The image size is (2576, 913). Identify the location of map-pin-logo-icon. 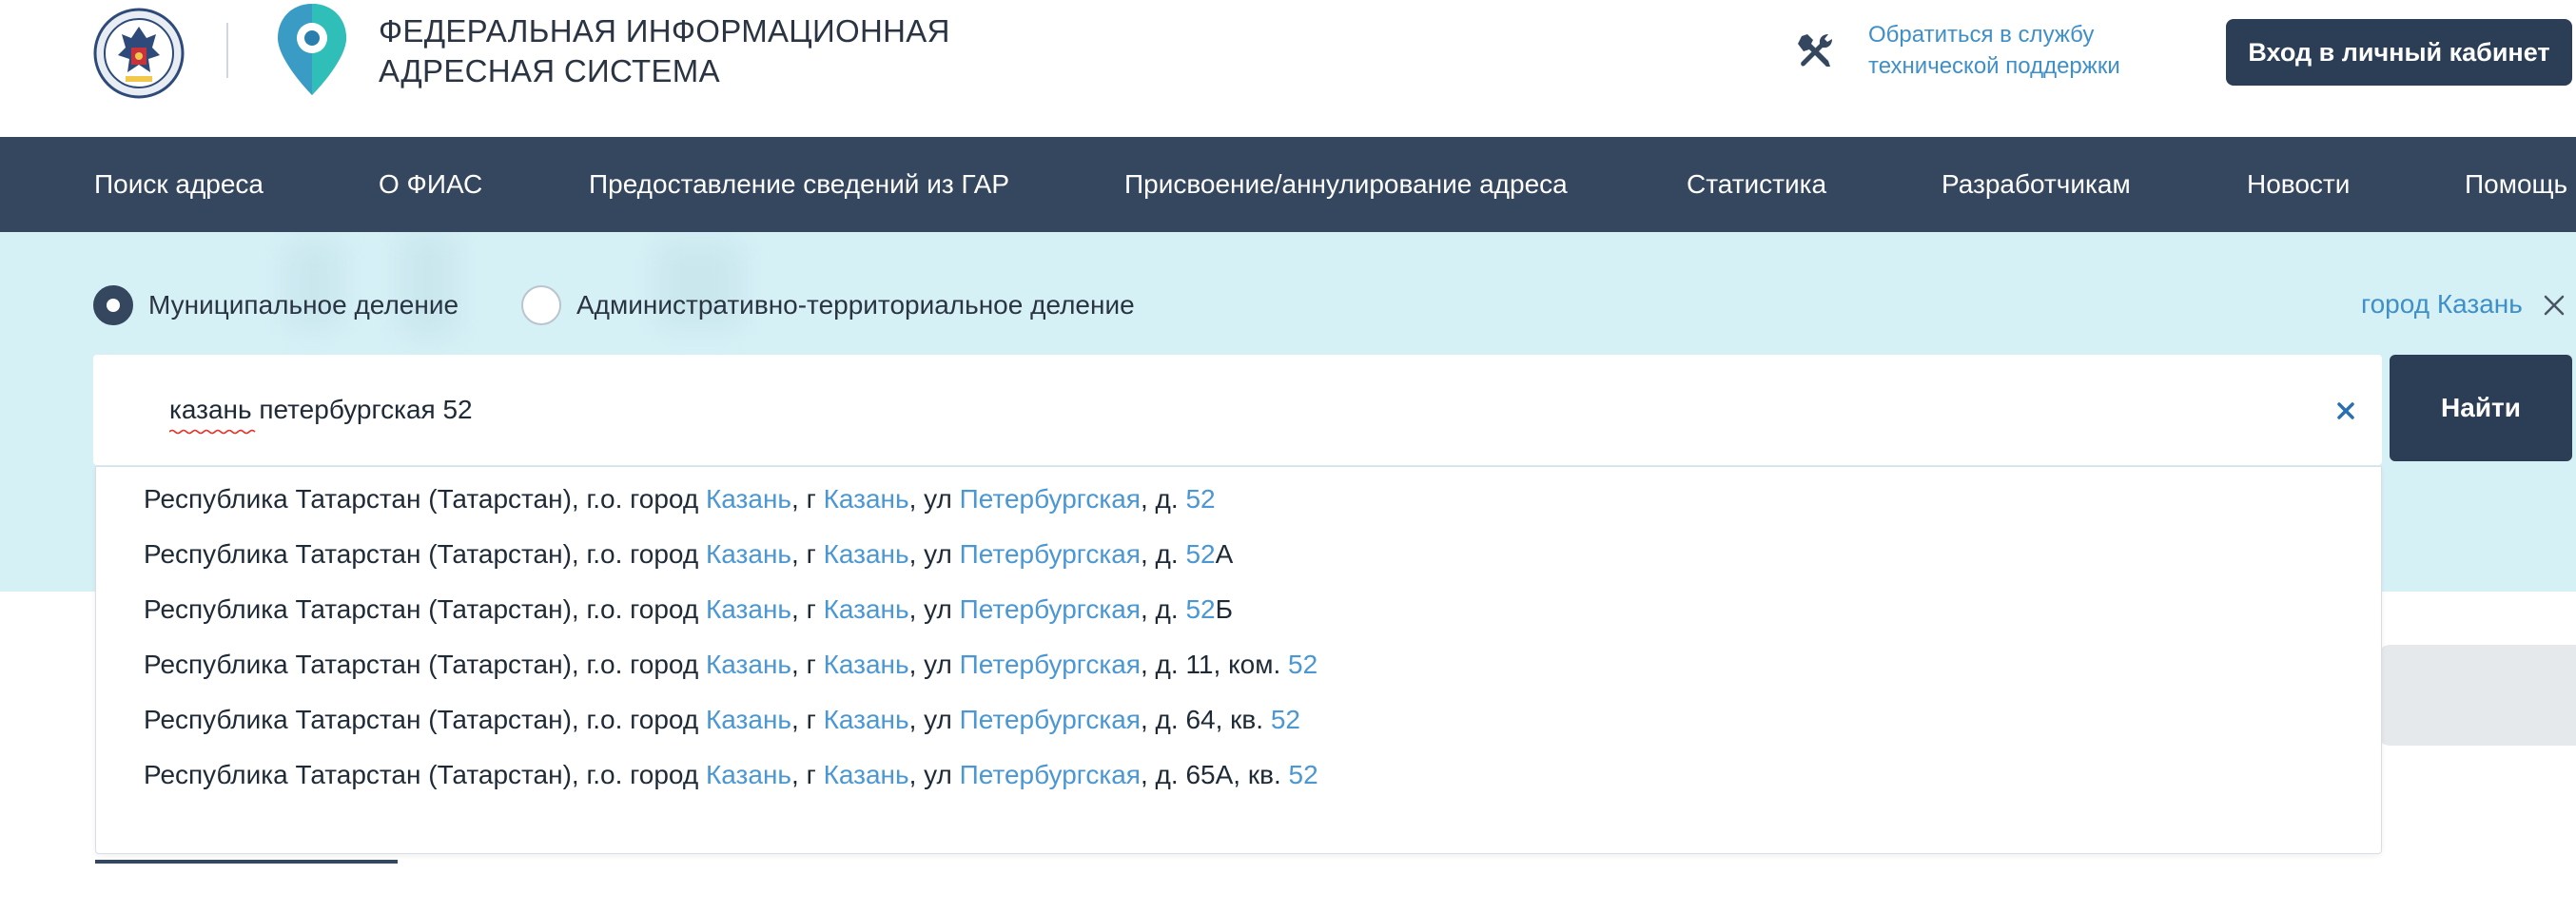
(312, 49).